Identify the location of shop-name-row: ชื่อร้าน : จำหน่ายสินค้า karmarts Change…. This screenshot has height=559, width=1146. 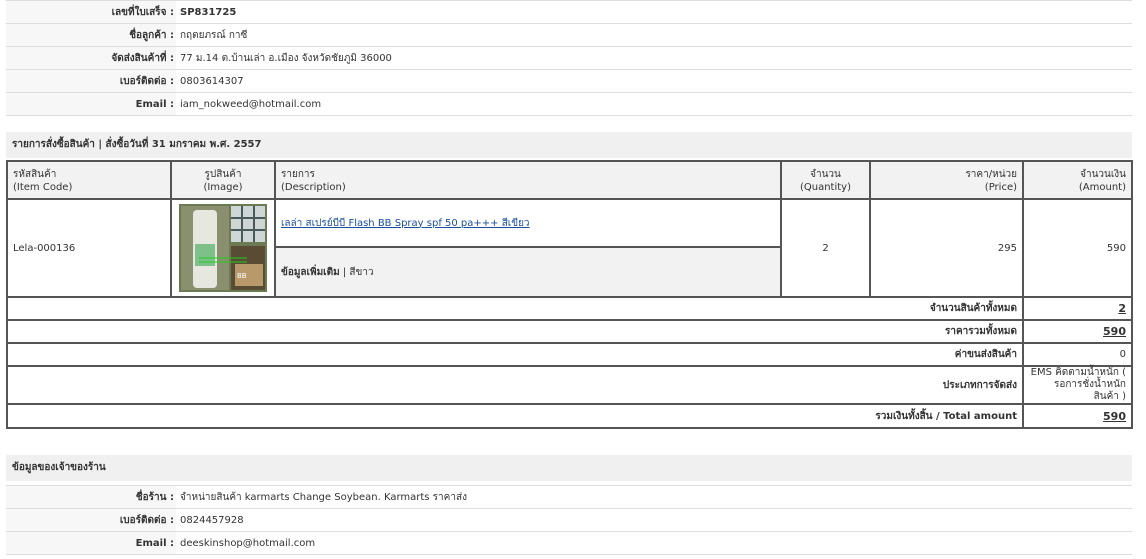
(569, 497).